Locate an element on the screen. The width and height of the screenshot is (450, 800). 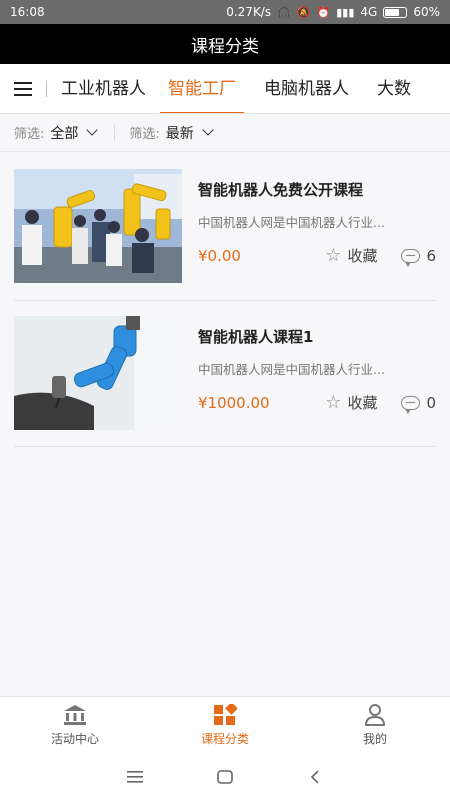
filter-bar: 筛选: 全部 筛选: 最新 is located at coordinates (225, 133).